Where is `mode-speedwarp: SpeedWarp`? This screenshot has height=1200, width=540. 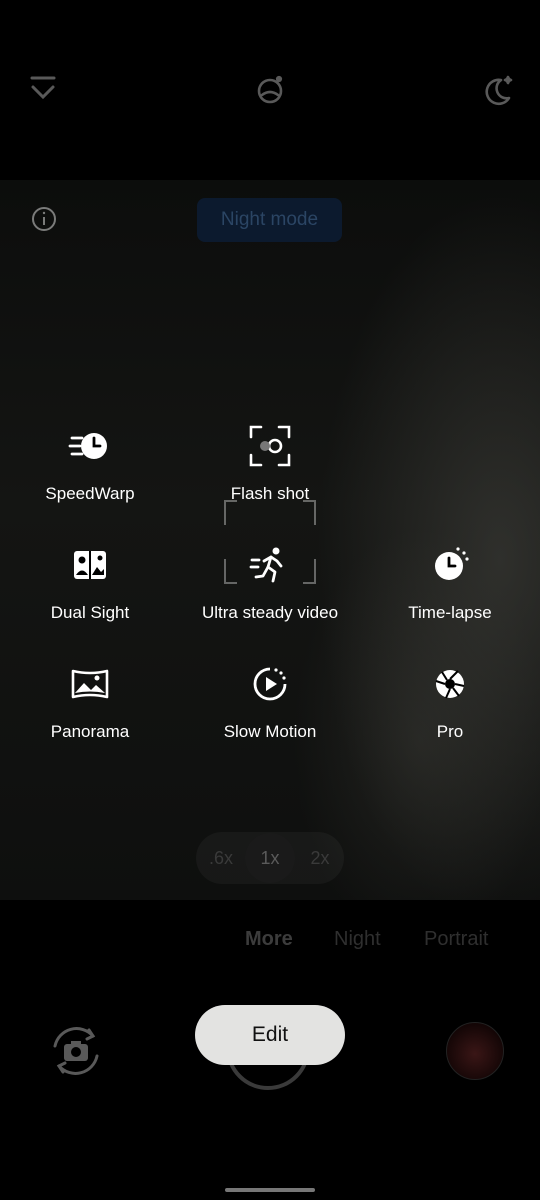 mode-speedwarp: SpeedWarp is located at coordinates (90, 464).